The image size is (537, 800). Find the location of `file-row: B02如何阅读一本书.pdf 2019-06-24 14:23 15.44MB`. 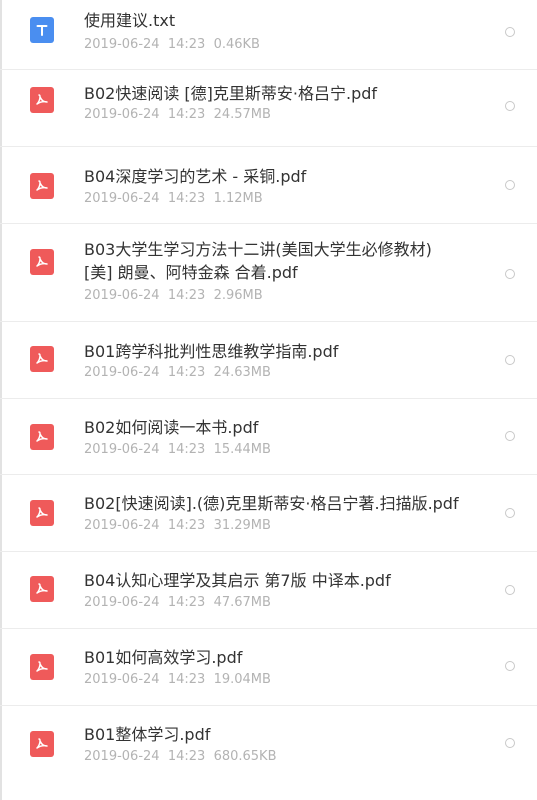

file-row: B02如何阅读一本书.pdf 2019-06-24 14:23 15.44MB is located at coordinates (268, 437).